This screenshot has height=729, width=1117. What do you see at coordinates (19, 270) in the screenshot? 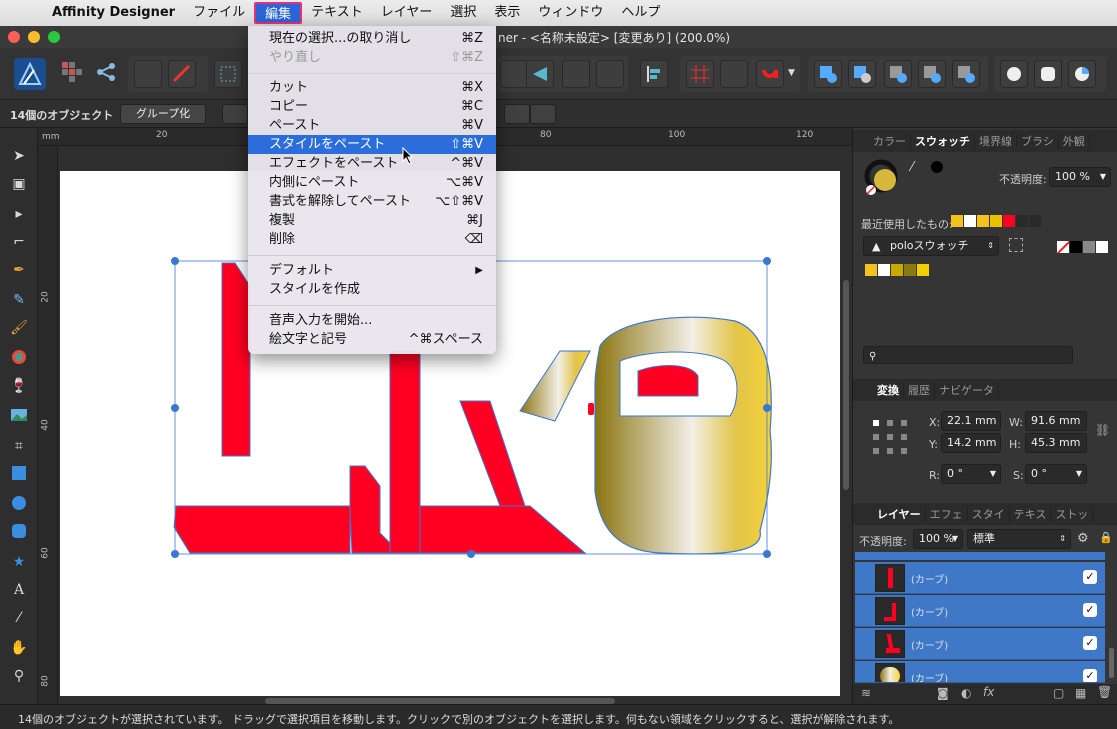
I see `pen-tool-icon: ✒` at bounding box center [19, 270].